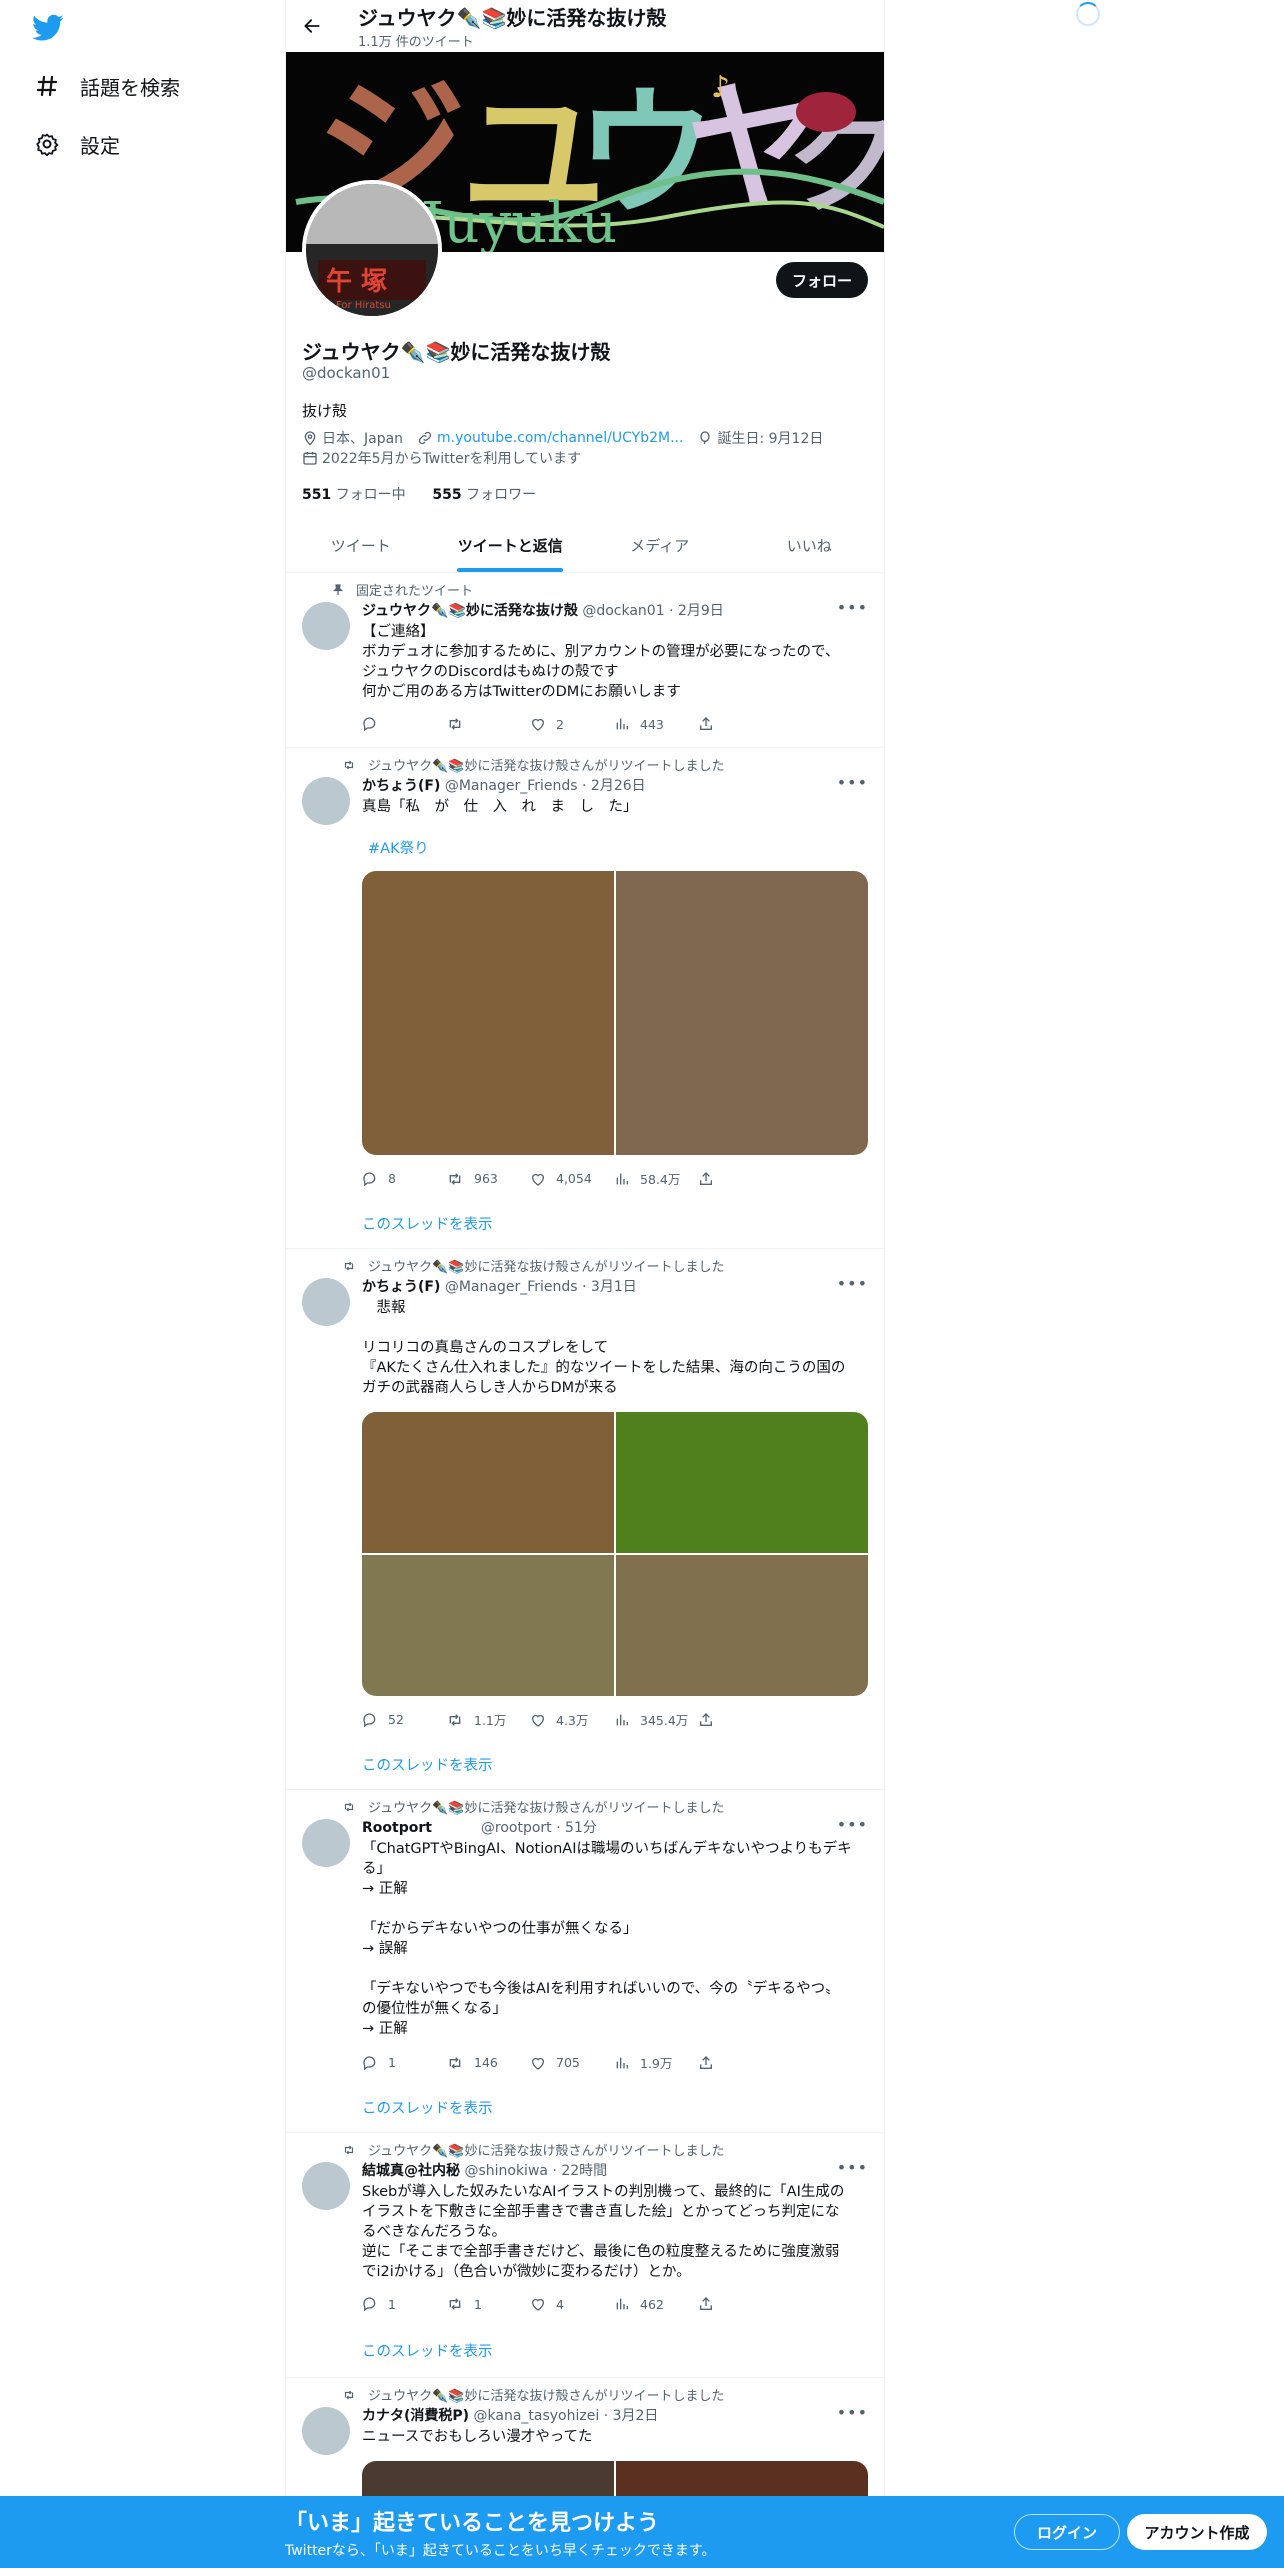  Describe the element at coordinates (484, 495) in the screenshot. I see `followers-link: 555 フォロワー` at that location.